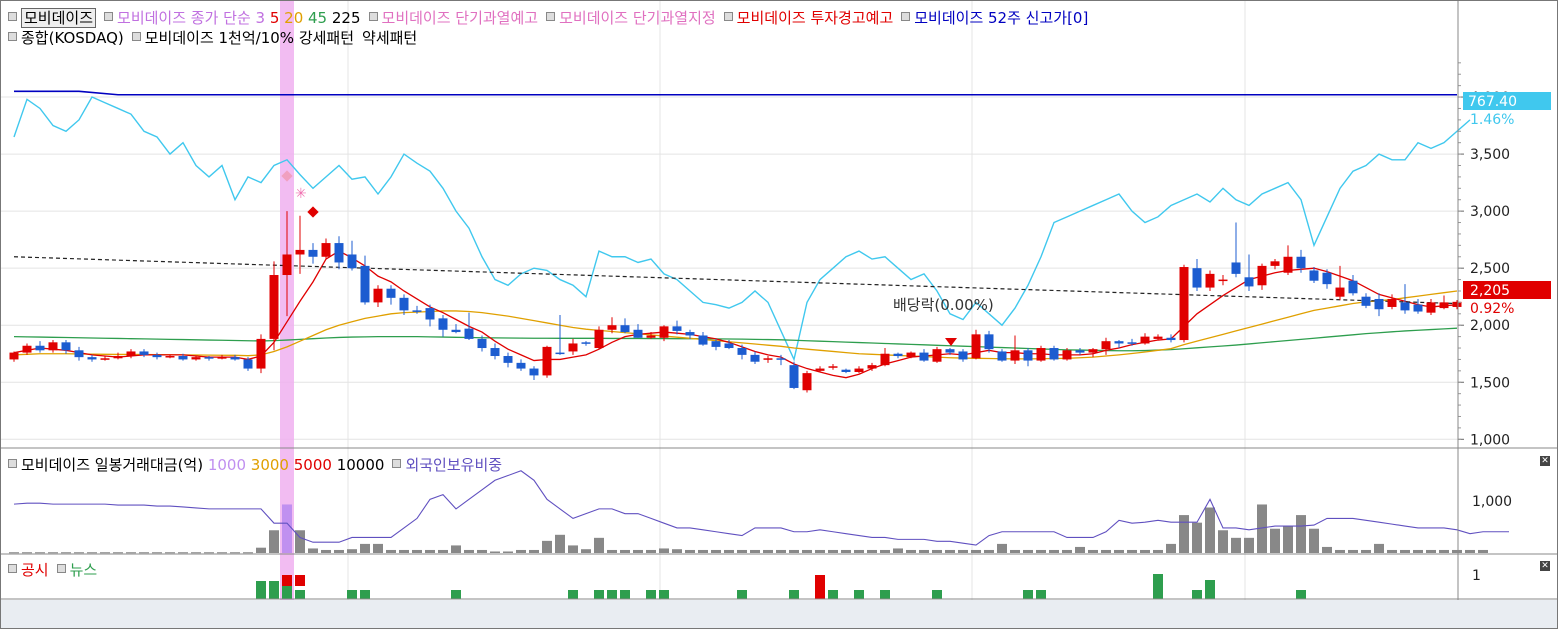  What do you see at coordinates (344, 18) in the screenshot?
I see `legend-period: 225` at bounding box center [344, 18].